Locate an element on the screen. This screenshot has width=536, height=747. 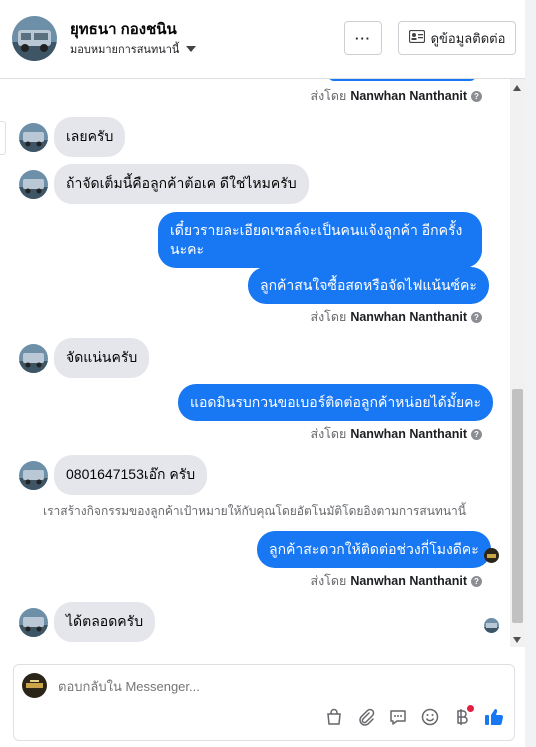
message-row-in: เลยครับ is located at coordinates (72, 137).